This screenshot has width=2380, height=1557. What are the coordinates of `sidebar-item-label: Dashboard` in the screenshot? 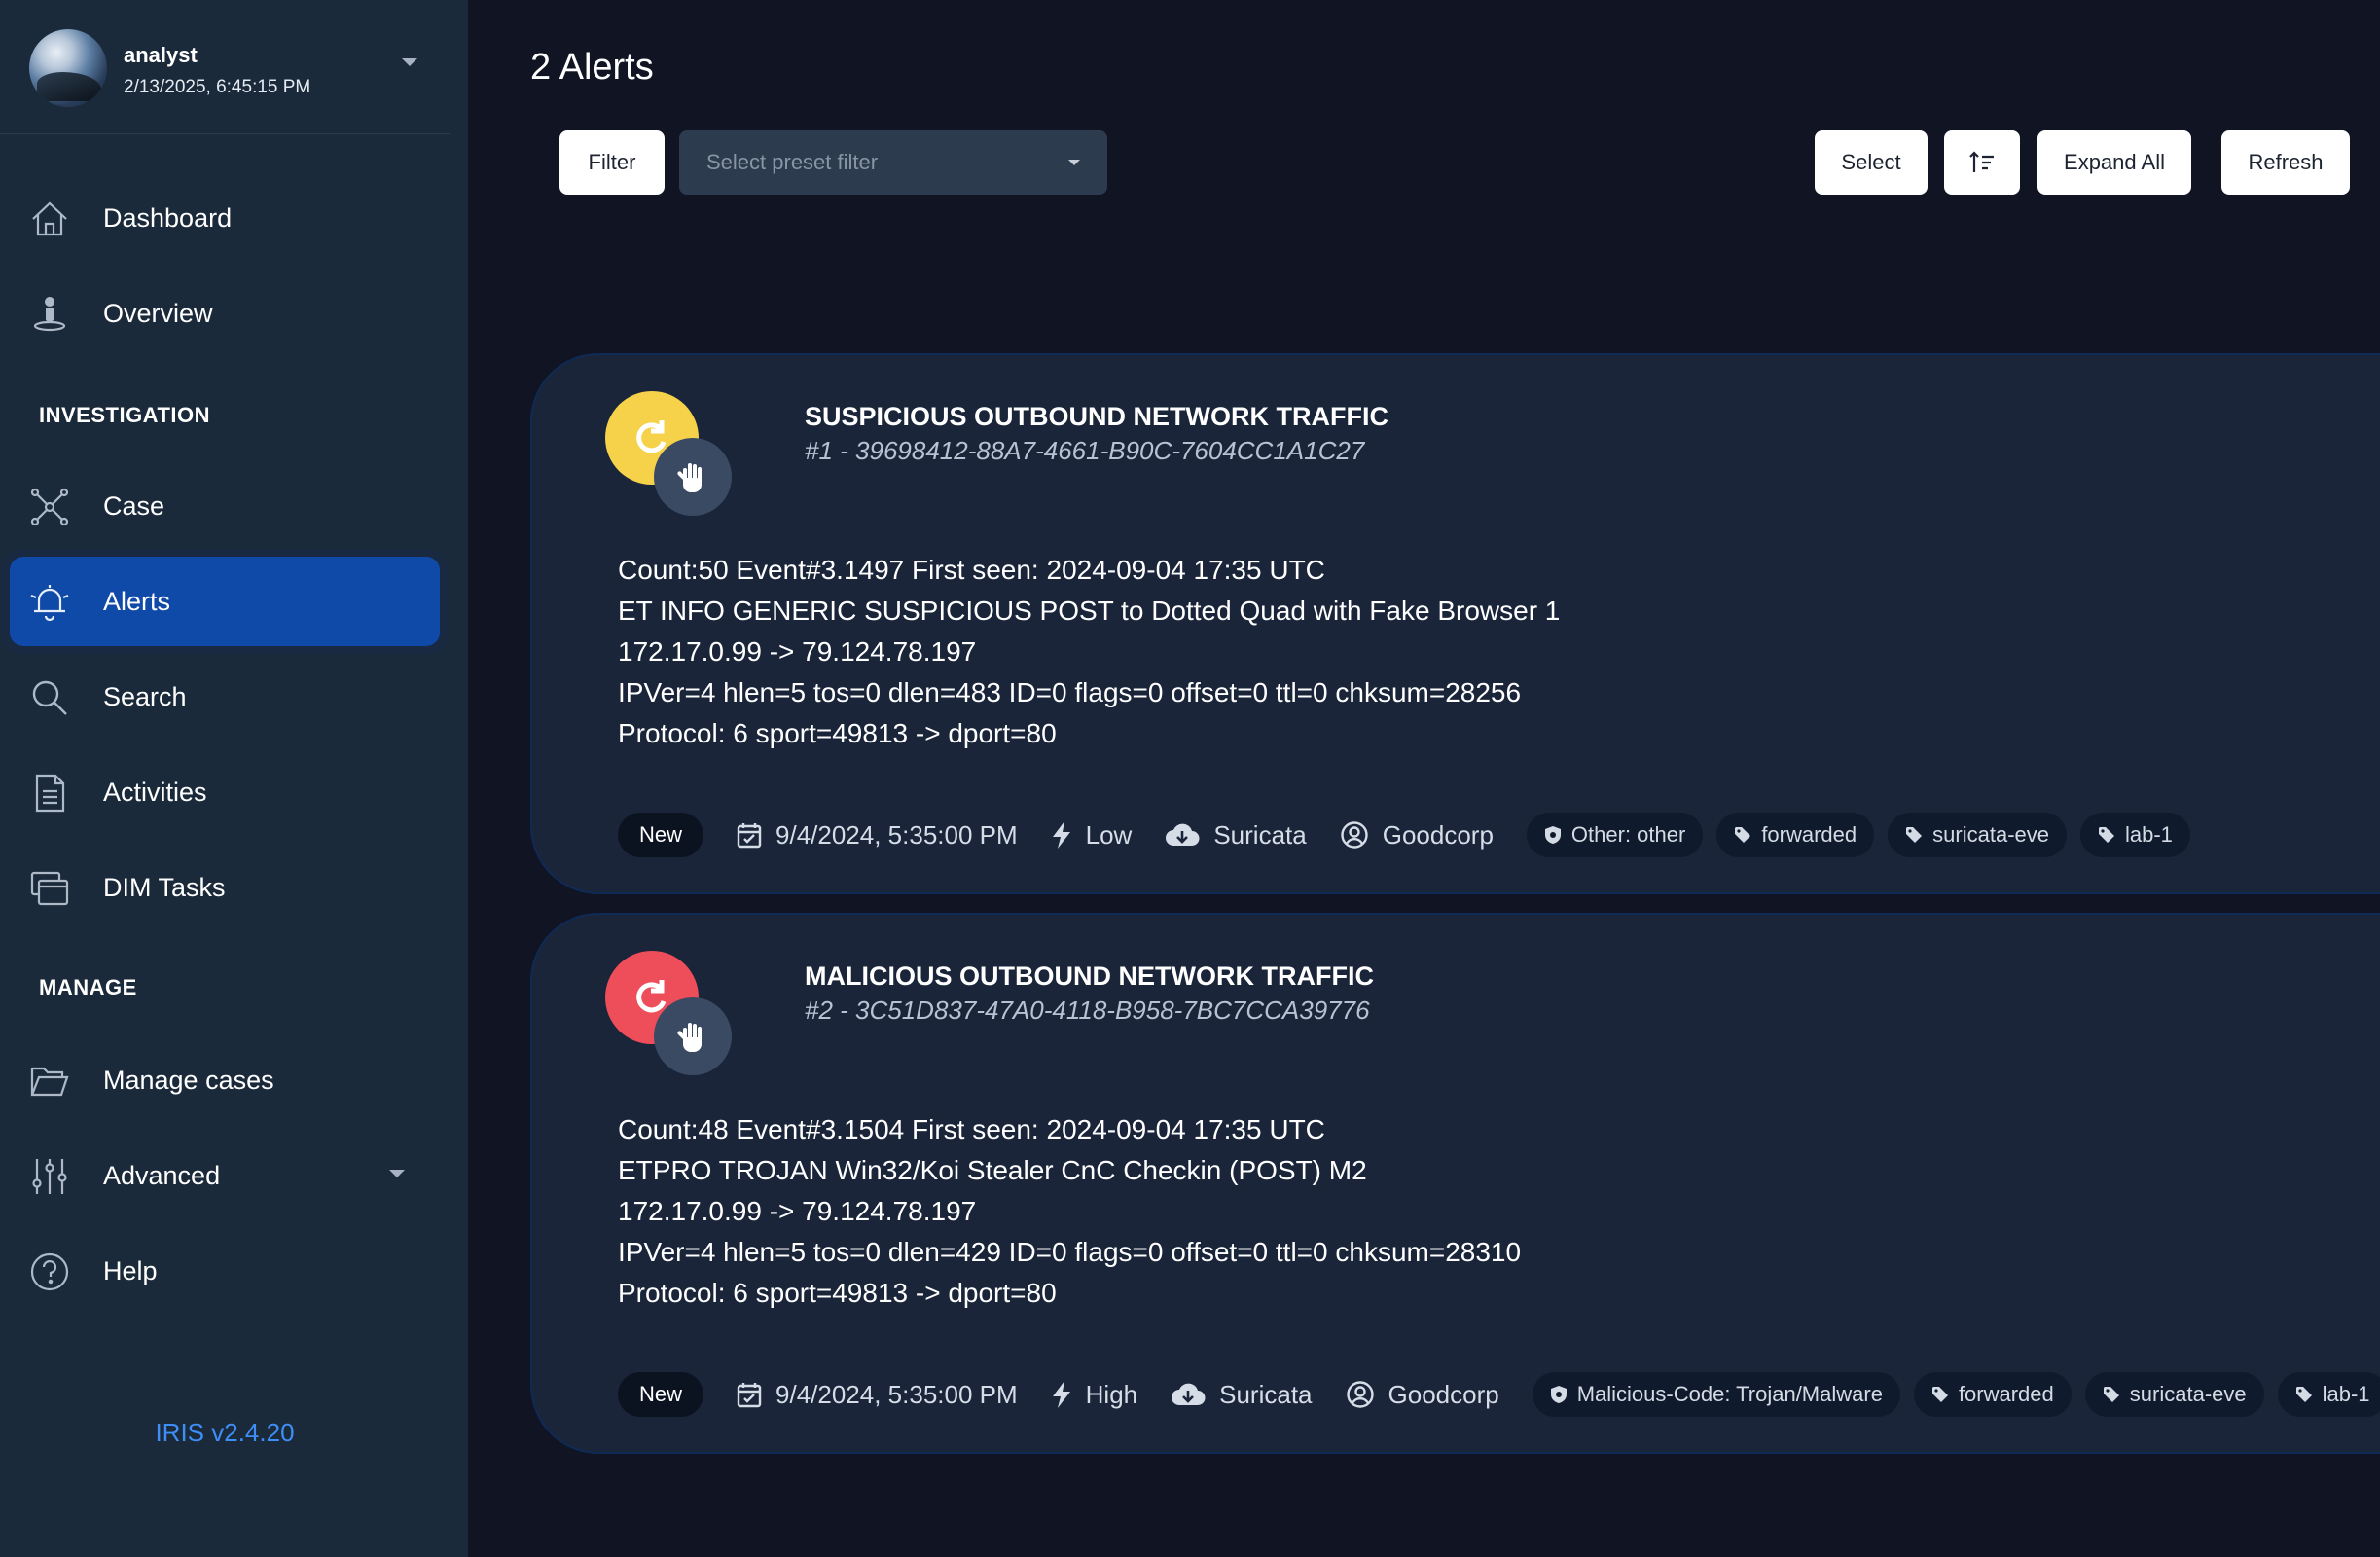 It's located at (168, 218).